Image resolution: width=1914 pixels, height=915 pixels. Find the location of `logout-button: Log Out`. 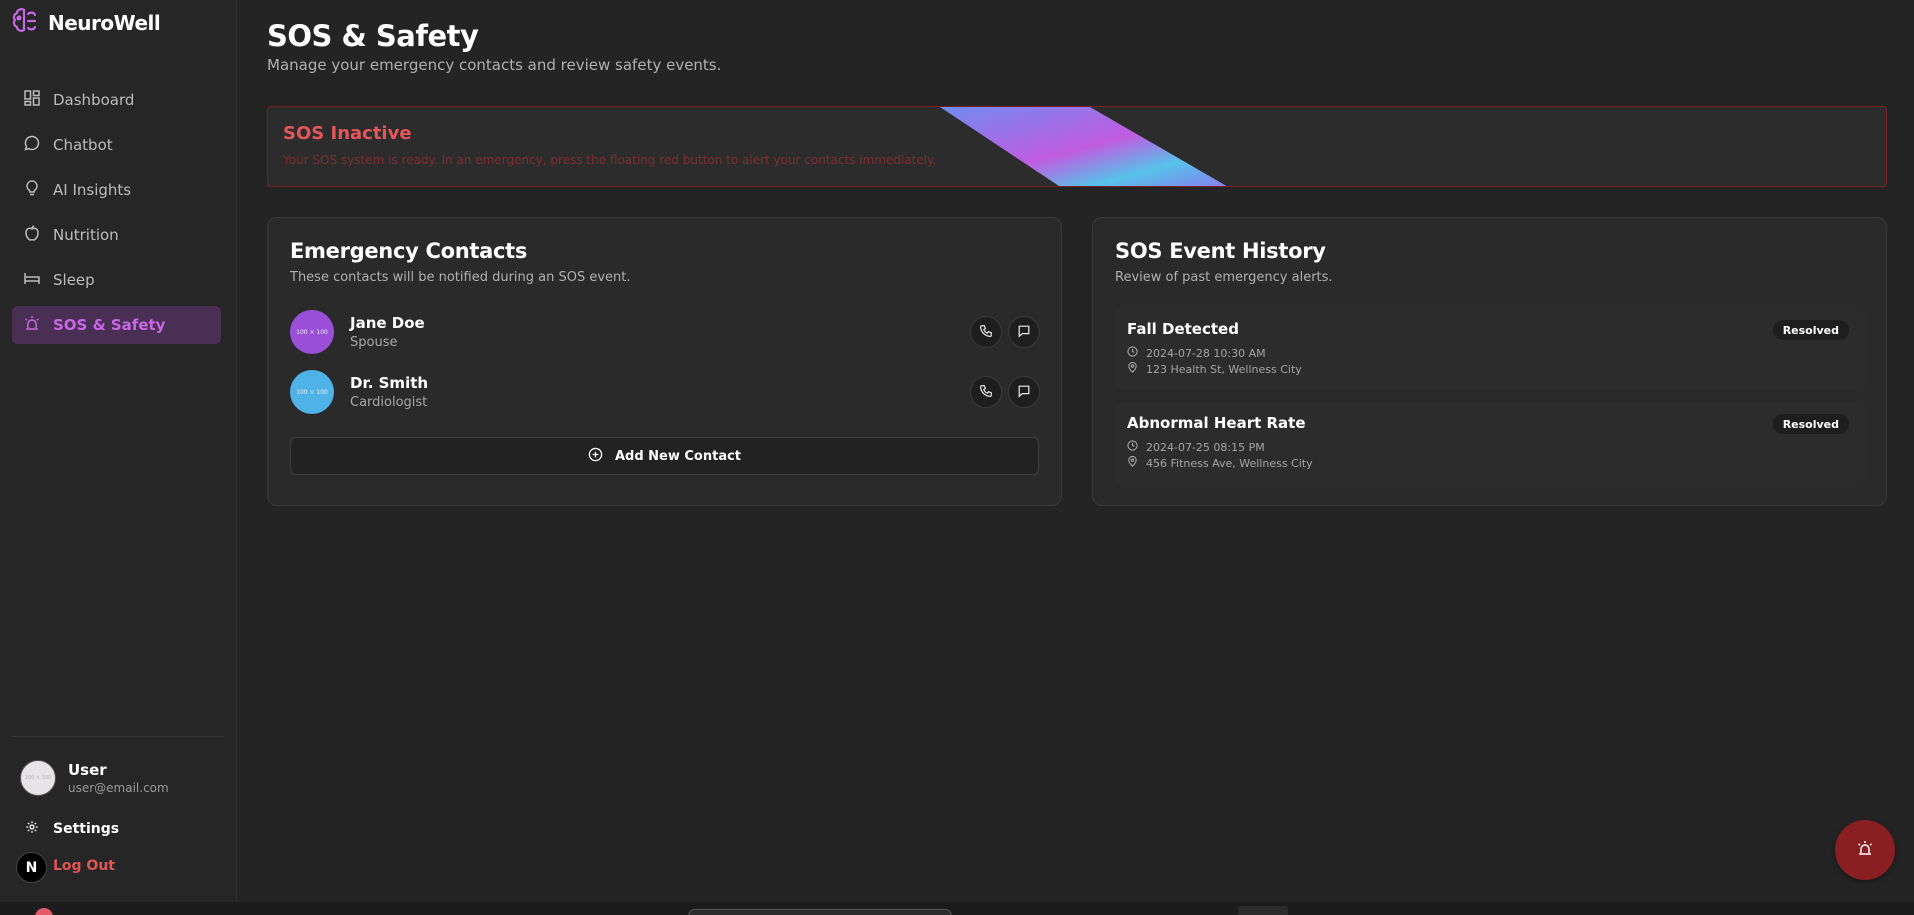

logout-button: Log Out is located at coordinates (84, 866).